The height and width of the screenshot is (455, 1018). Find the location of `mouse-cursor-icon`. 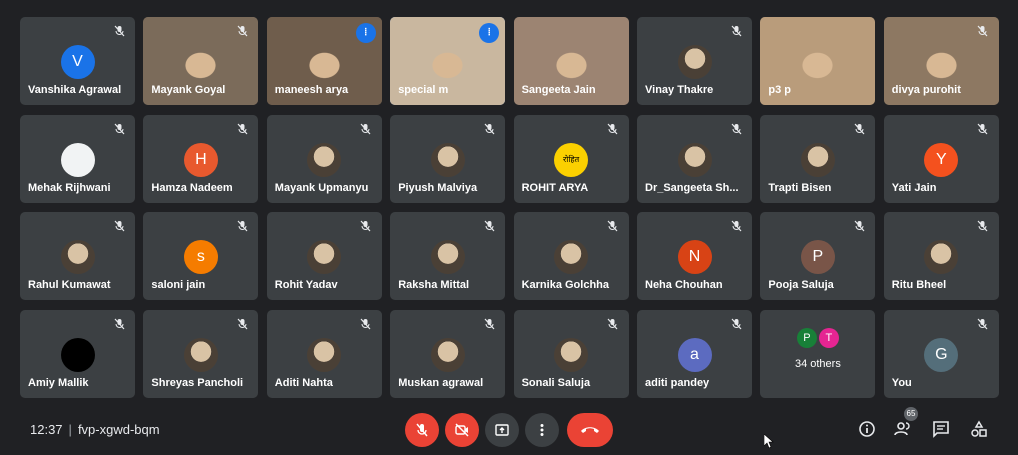

mouse-cursor-icon is located at coordinates (769, 441).